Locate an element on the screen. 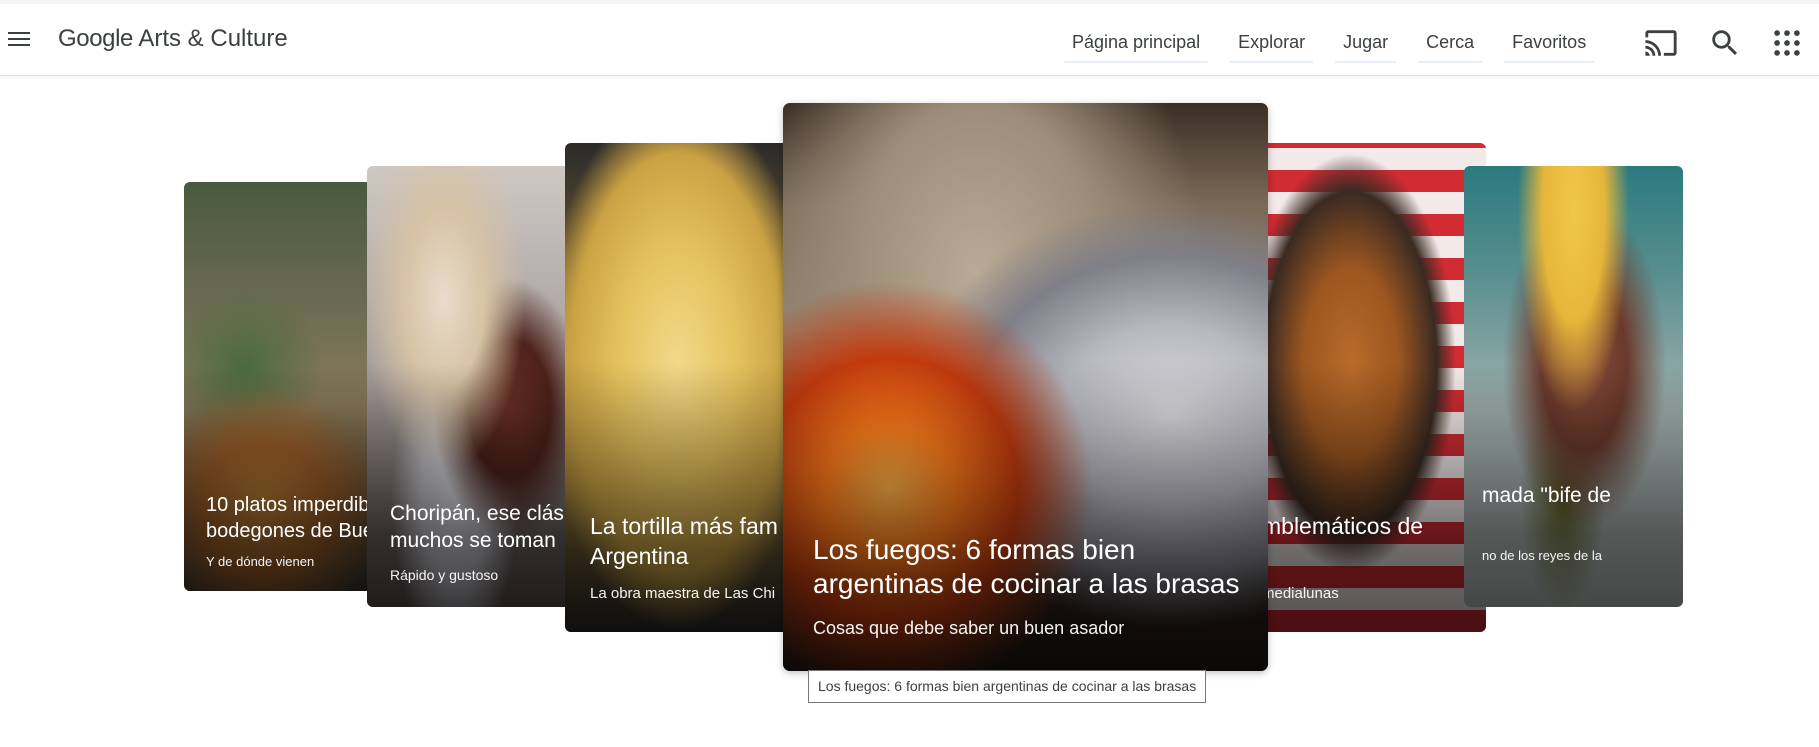 This screenshot has height=747, width=1819. nav-jugar: Jugar is located at coordinates (1366, 44).